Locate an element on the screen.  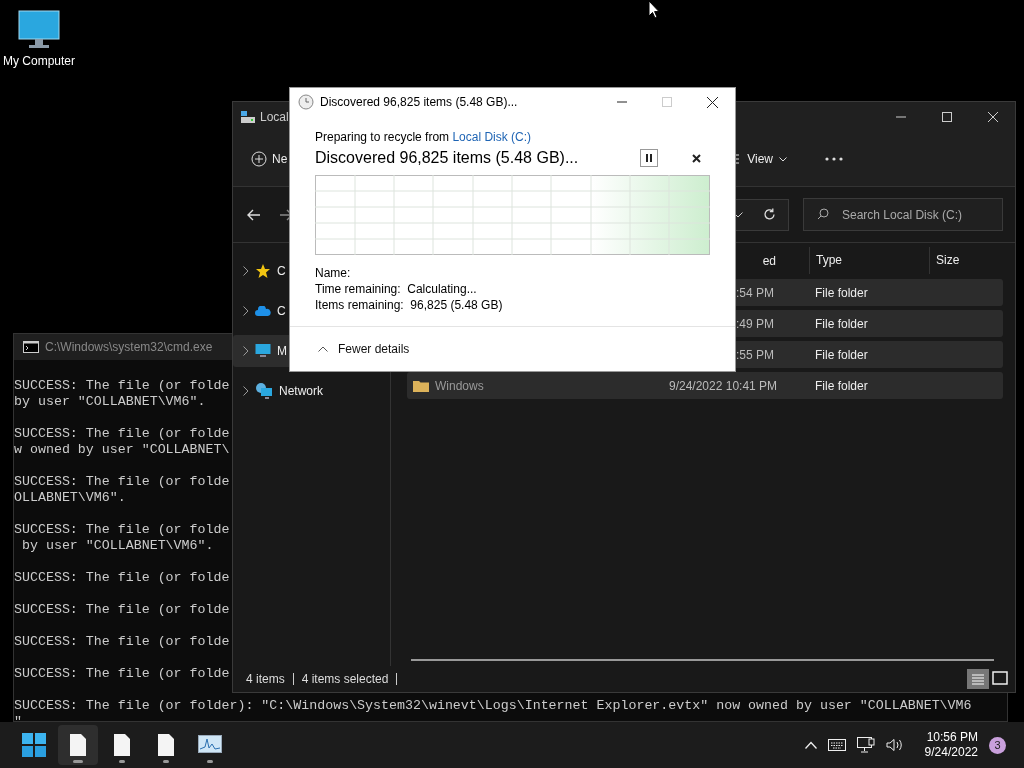
item-count: 4 items is located at coordinates (265, 679).